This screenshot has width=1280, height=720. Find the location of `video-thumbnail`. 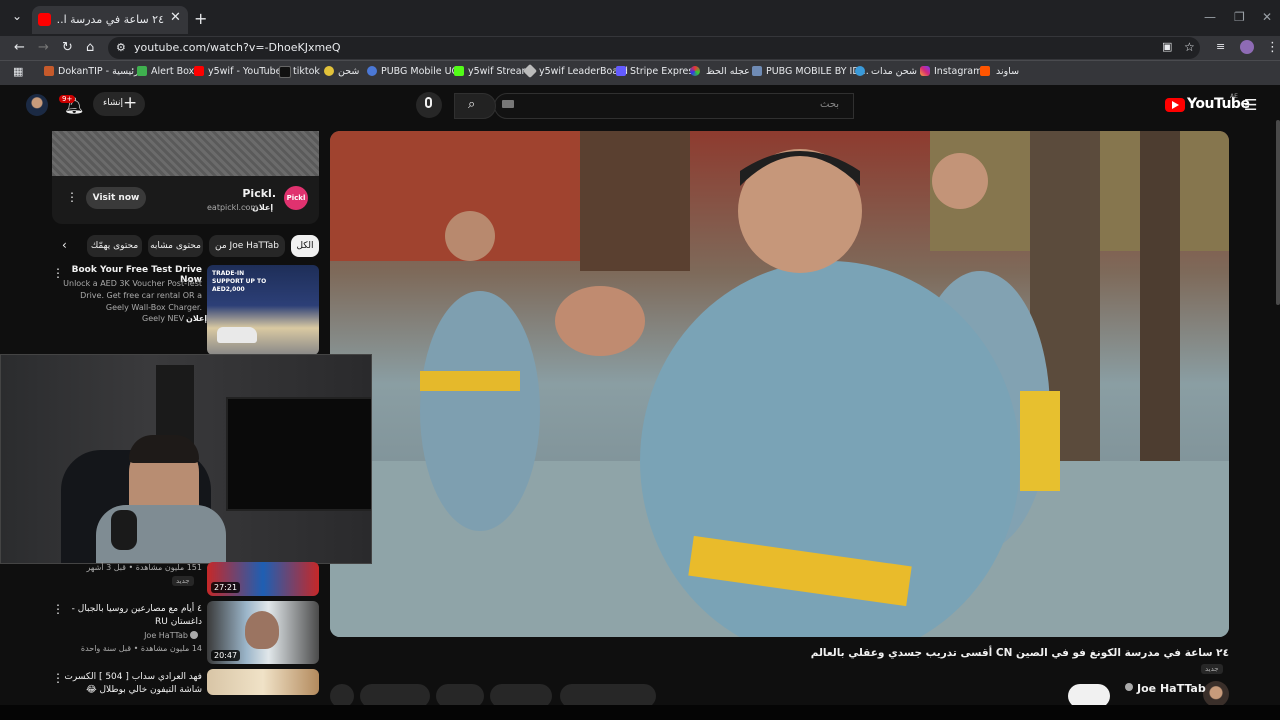

video-thumbnail is located at coordinates (263, 682).